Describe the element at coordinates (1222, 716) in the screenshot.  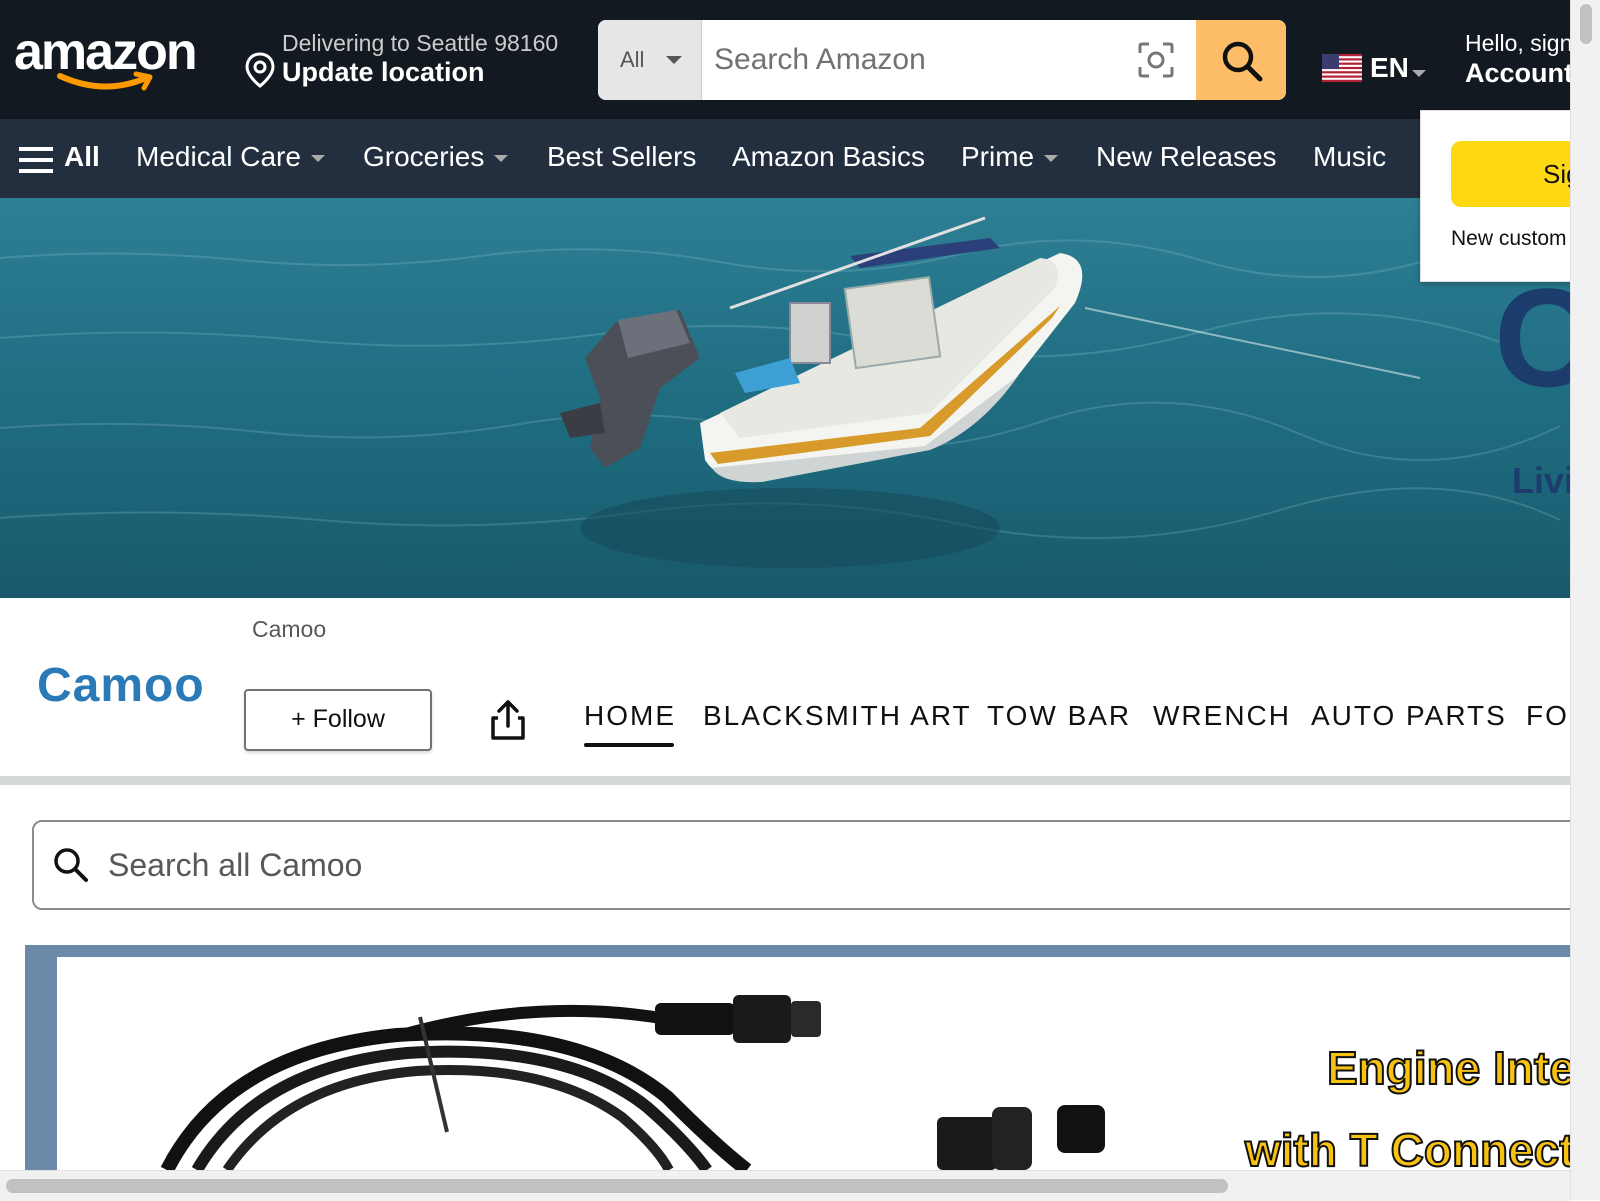
I see `tab-wrench: WRENCH` at that location.